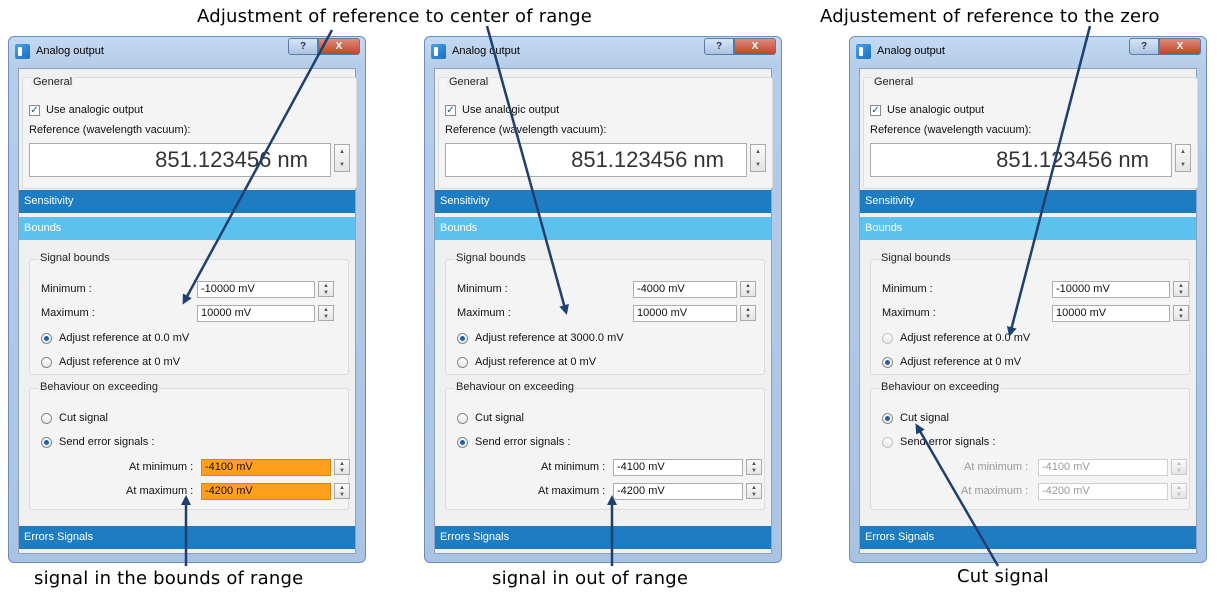 This screenshot has width=1224, height=593. I want to click on caption-out-of-range: signal in out of range, so click(590, 578).